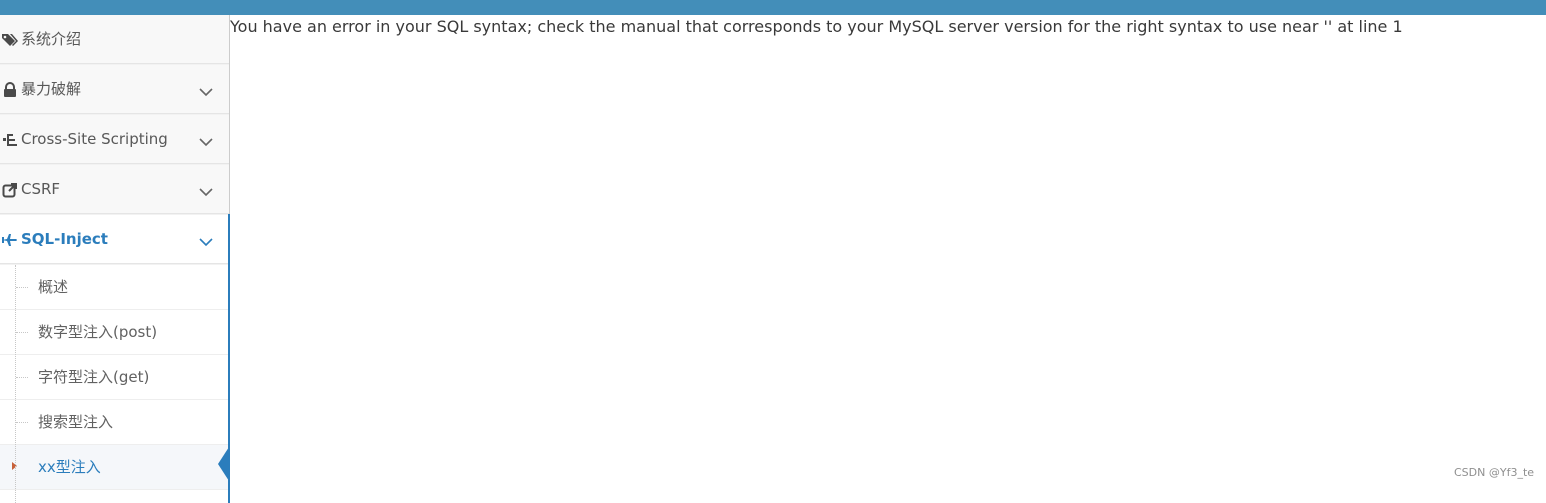  What do you see at coordinates (1494, 472) in the screenshot?
I see `watermark: CSDN @Yf3_te` at bounding box center [1494, 472].